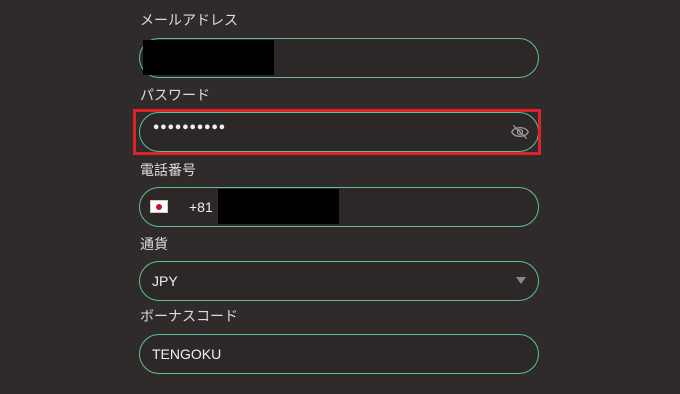  What do you see at coordinates (337, 132) in the screenshot?
I see `password-highlight-box` at bounding box center [337, 132].